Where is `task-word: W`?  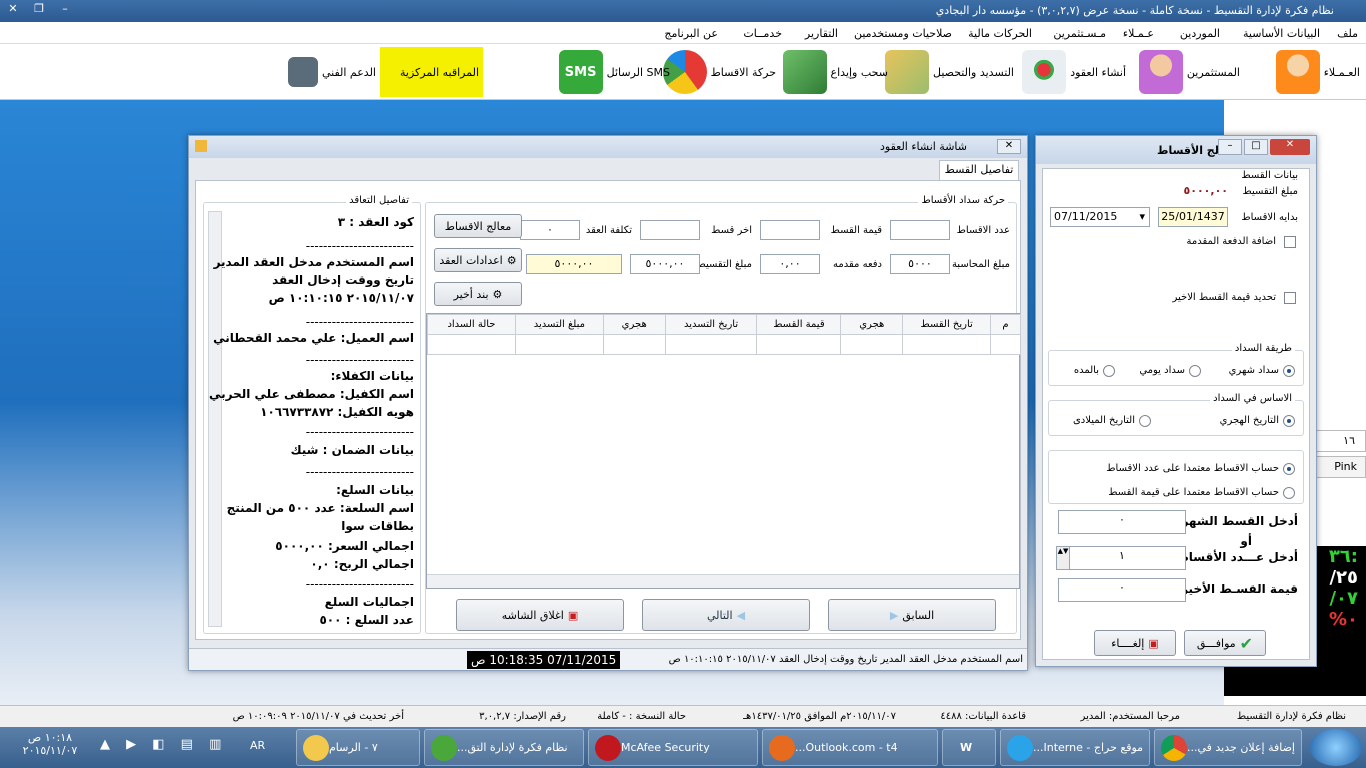 task-word: W is located at coordinates (969, 747).